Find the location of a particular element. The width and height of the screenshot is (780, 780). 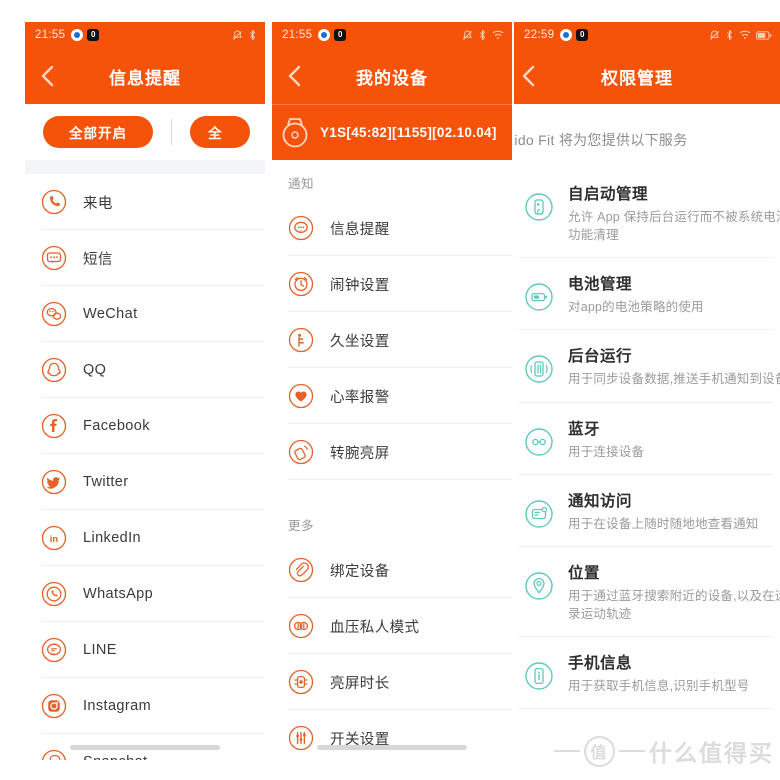

list-item: 短信 is located at coordinates (145, 258).